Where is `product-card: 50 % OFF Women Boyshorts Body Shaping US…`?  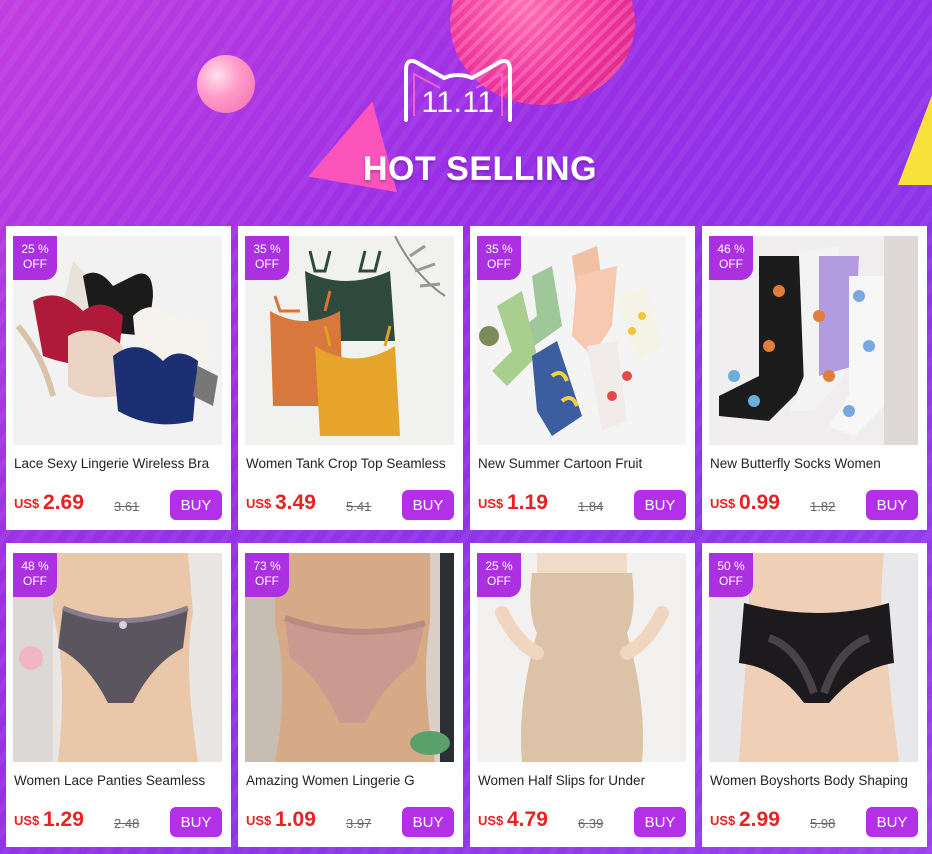
product-card: 50 % OFF Women Boyshorts Body Shaping US… is located at coordinates (814, 695).